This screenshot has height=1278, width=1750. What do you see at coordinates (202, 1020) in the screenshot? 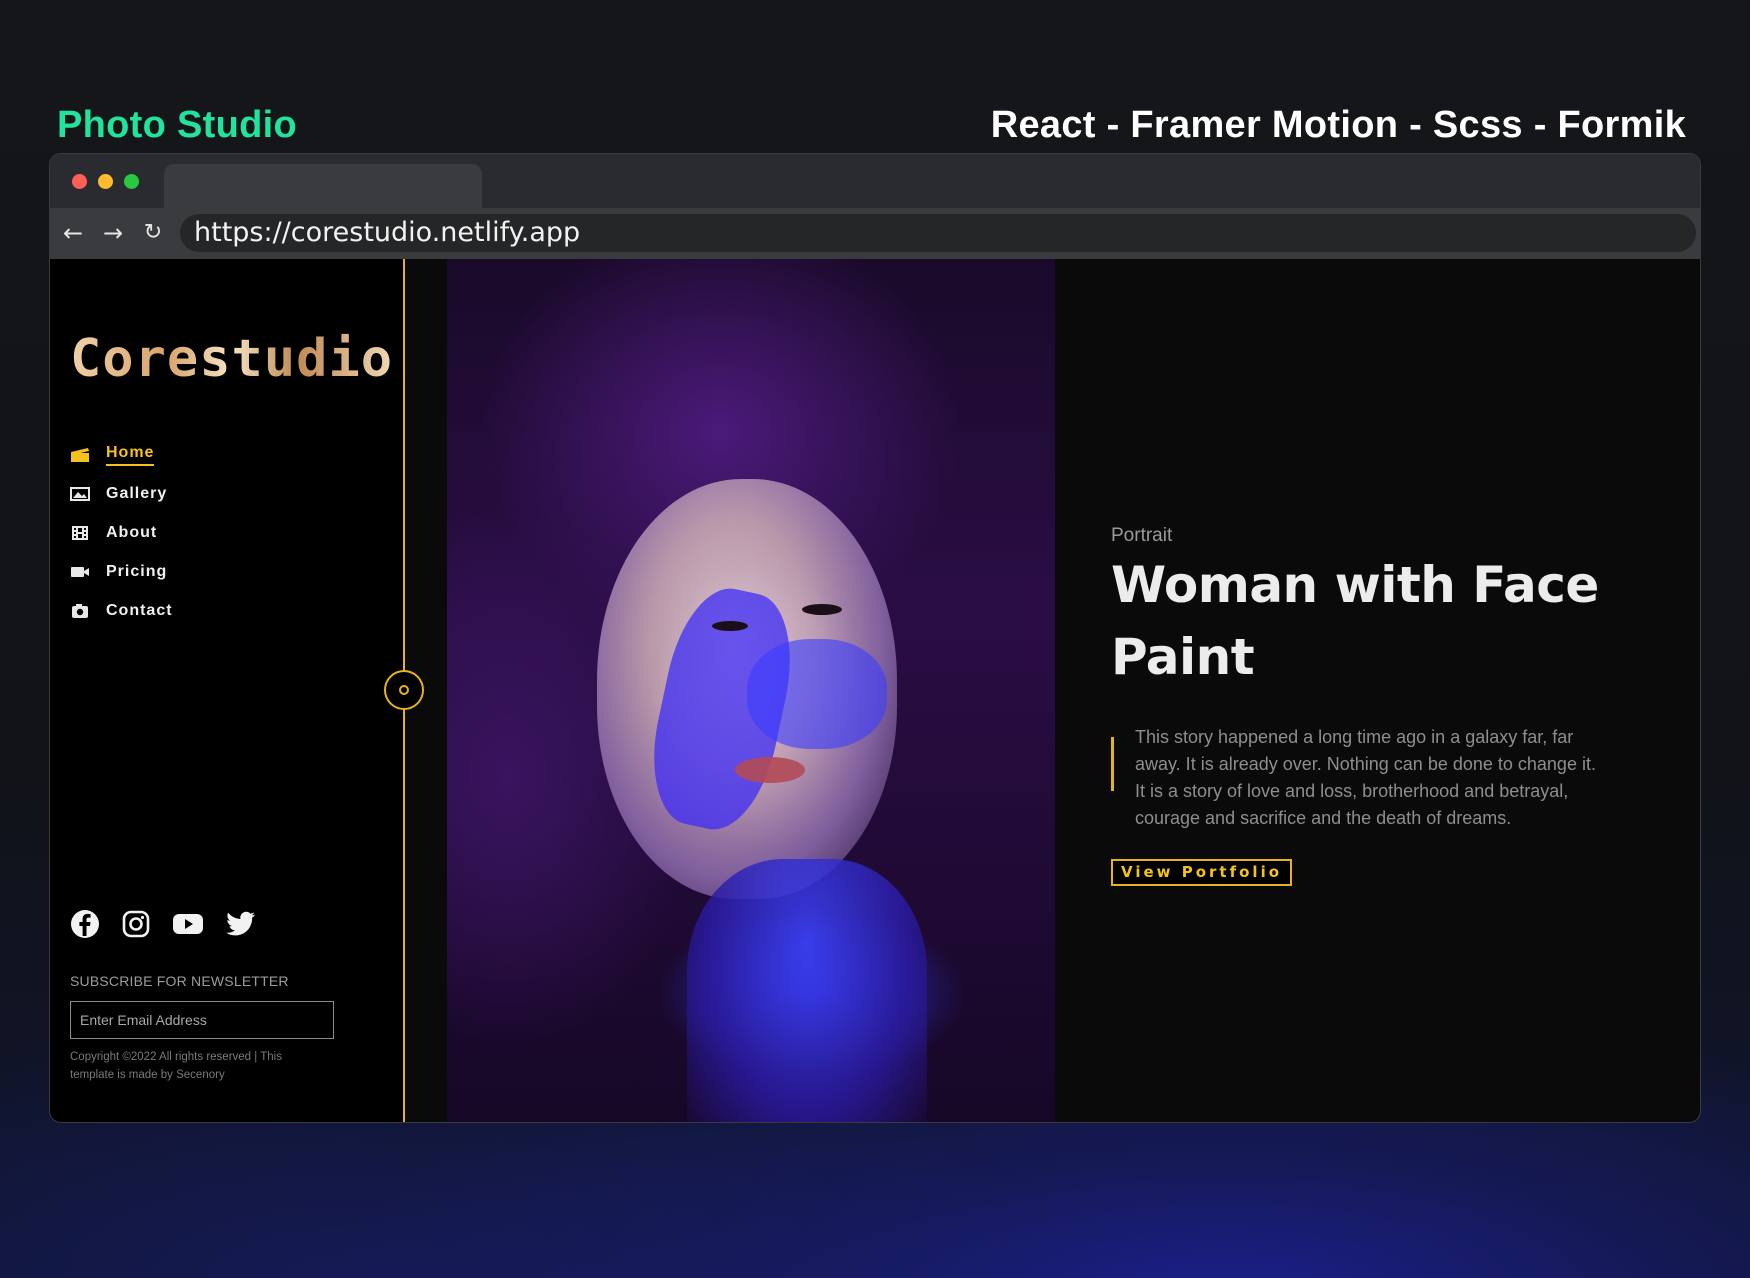
I see `email-field` at bounding box center [202, 1020].